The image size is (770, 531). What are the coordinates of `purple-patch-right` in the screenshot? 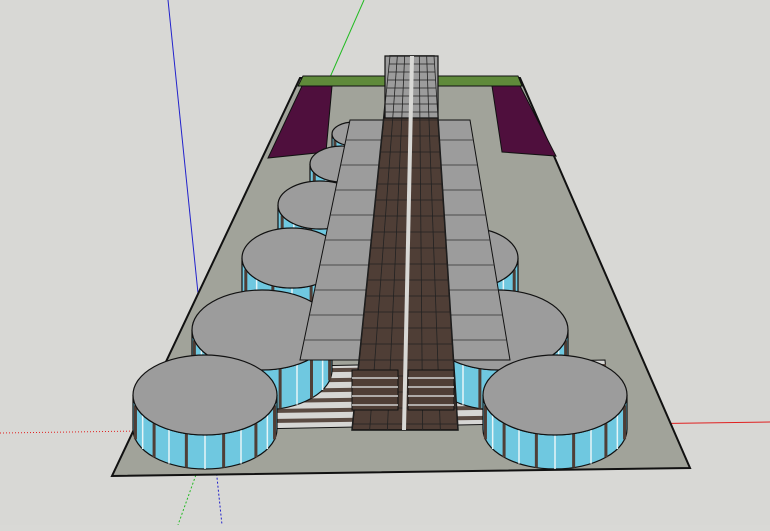 It's located at (524, 121).